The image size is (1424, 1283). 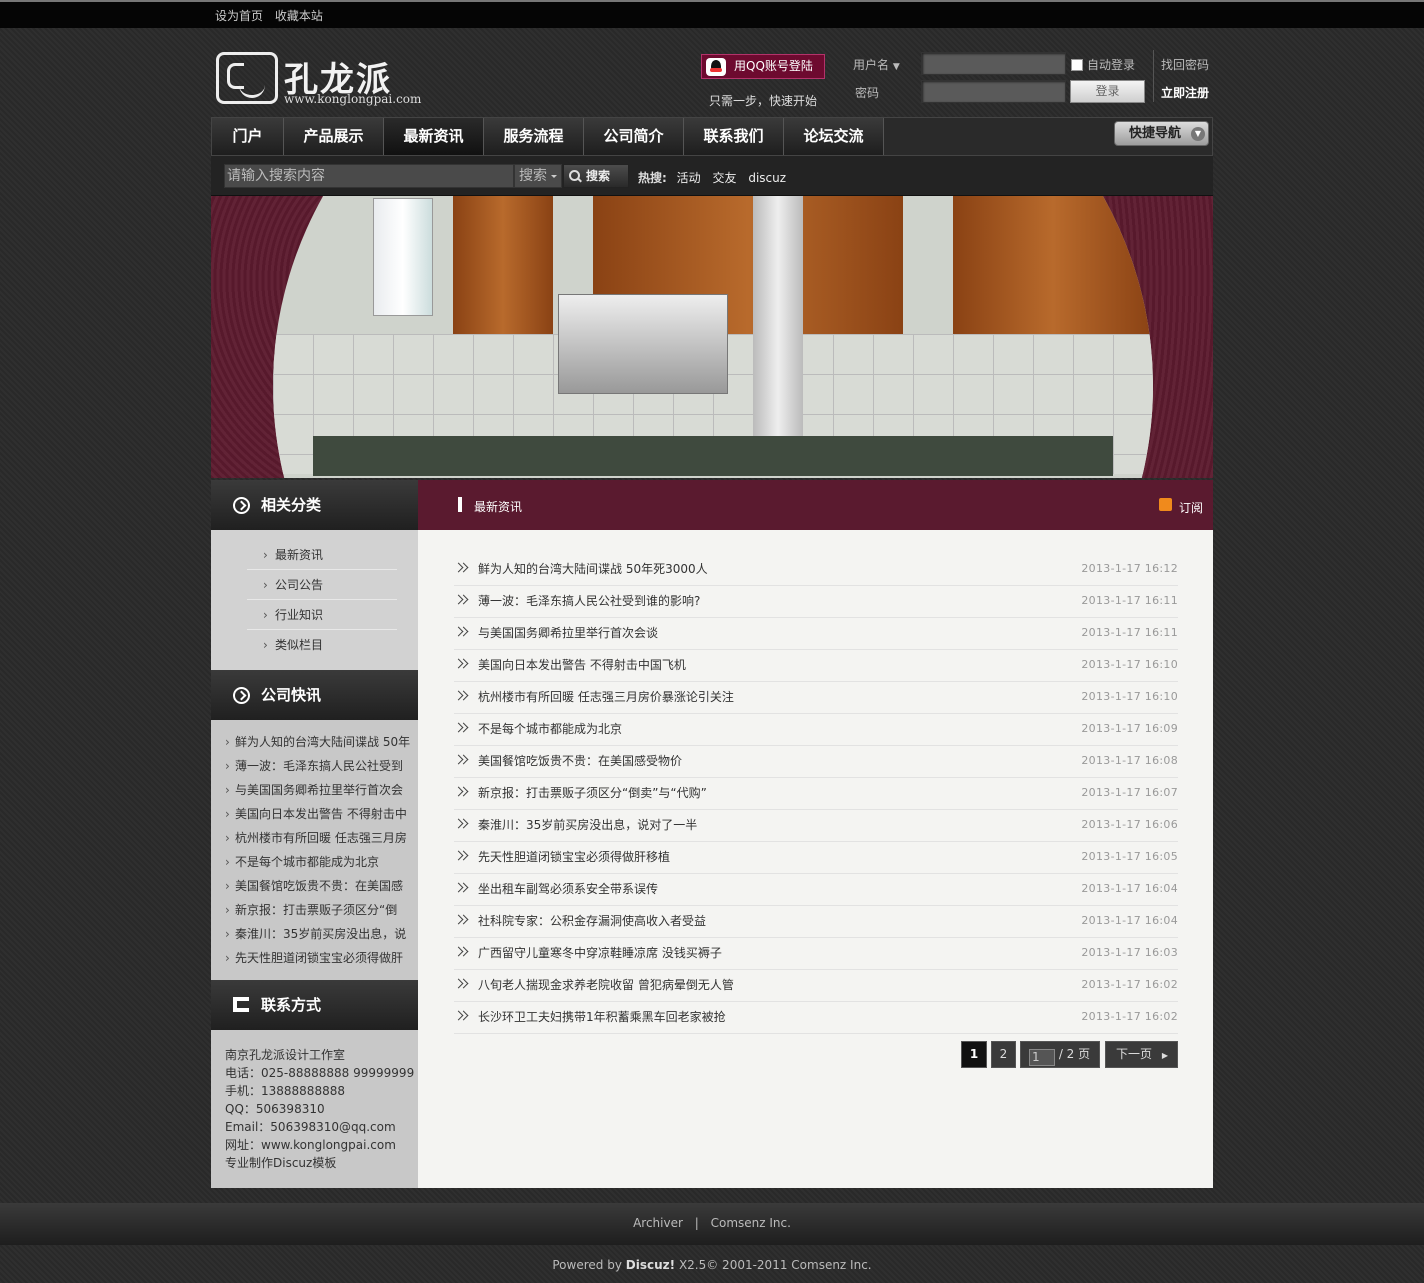 What do you see at coordinates (596, 176) in the screenshot?
I see `search-button: 搜索` at bounding box center [596, 176].